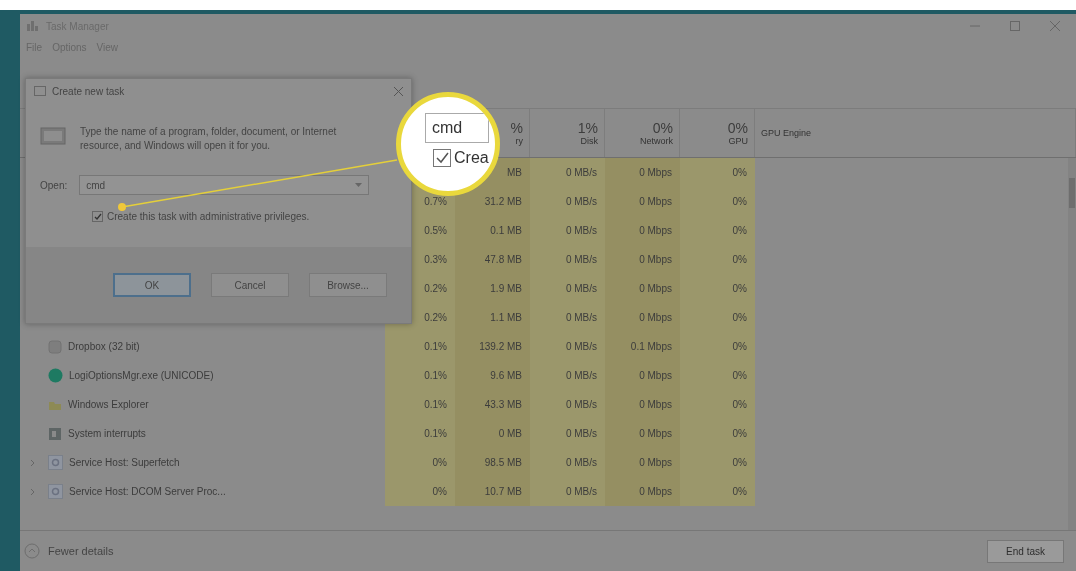 This screenshot has width=1076, height=571. Describe the element at coordinates (107, 433) in the screenshot. I see `process-name: System interrupts` at that location.